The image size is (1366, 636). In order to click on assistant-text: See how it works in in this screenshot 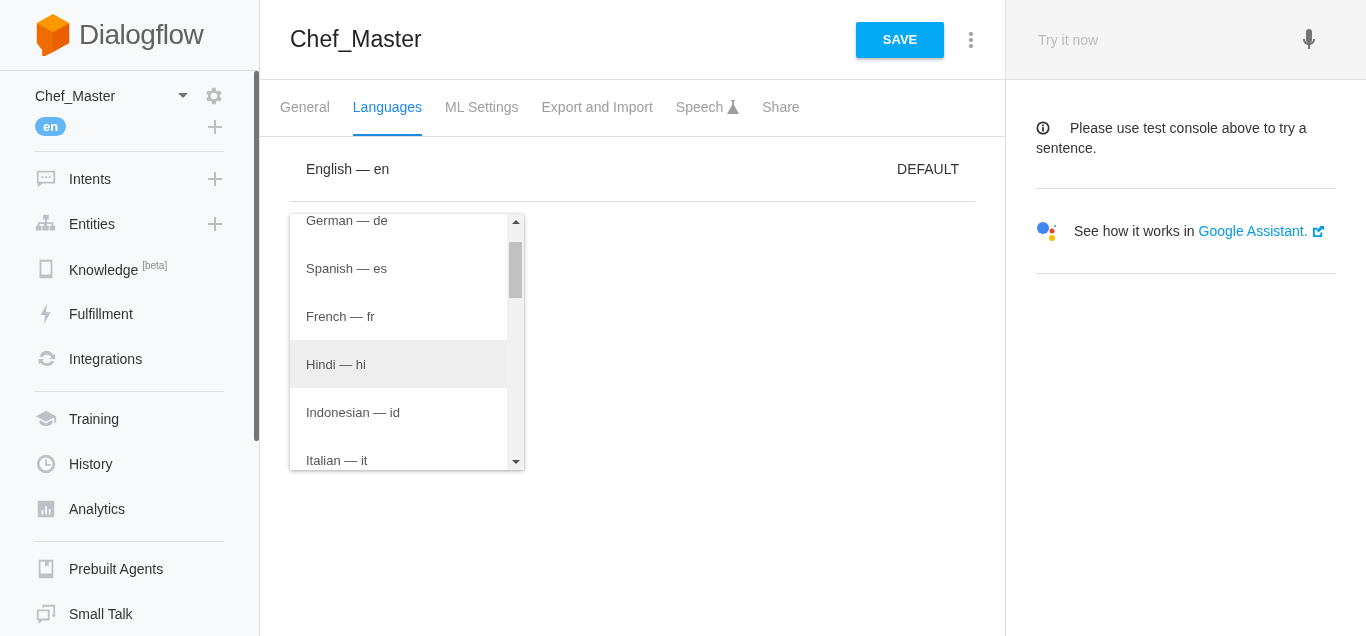, I will do `click(1134, 231)`.